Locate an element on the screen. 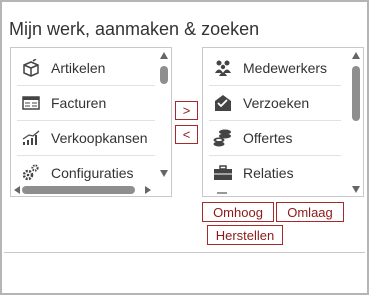 The height and width of the screenshot is (295, 369). list-item: Verzoeken is located at coordinates (276, 103).